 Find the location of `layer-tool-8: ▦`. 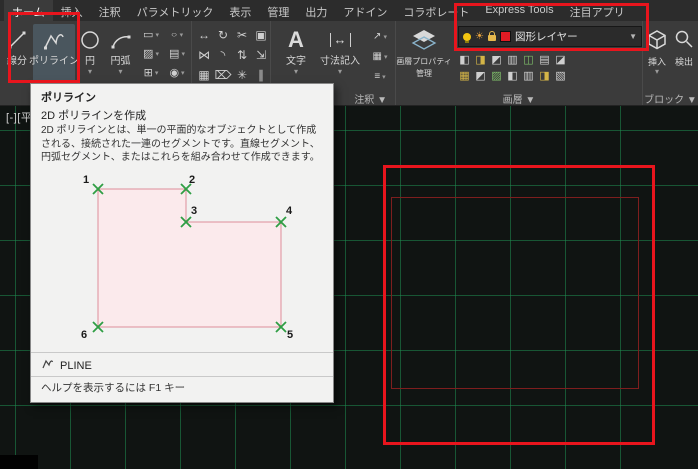

layer-tool-8: ▦ is located at coordinates (464, 74).